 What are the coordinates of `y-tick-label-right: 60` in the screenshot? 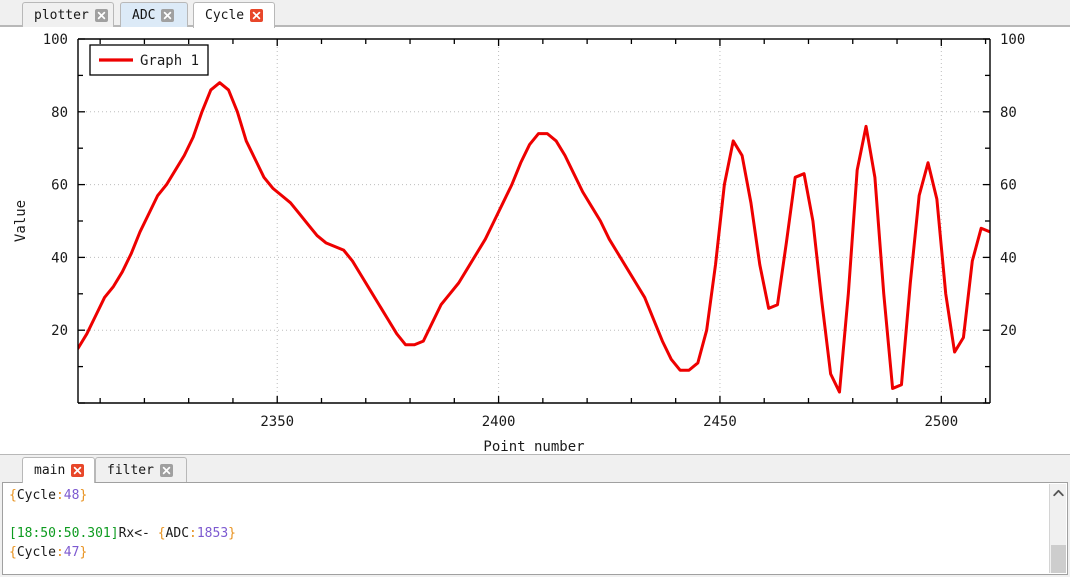 It's located at (1008, 186).